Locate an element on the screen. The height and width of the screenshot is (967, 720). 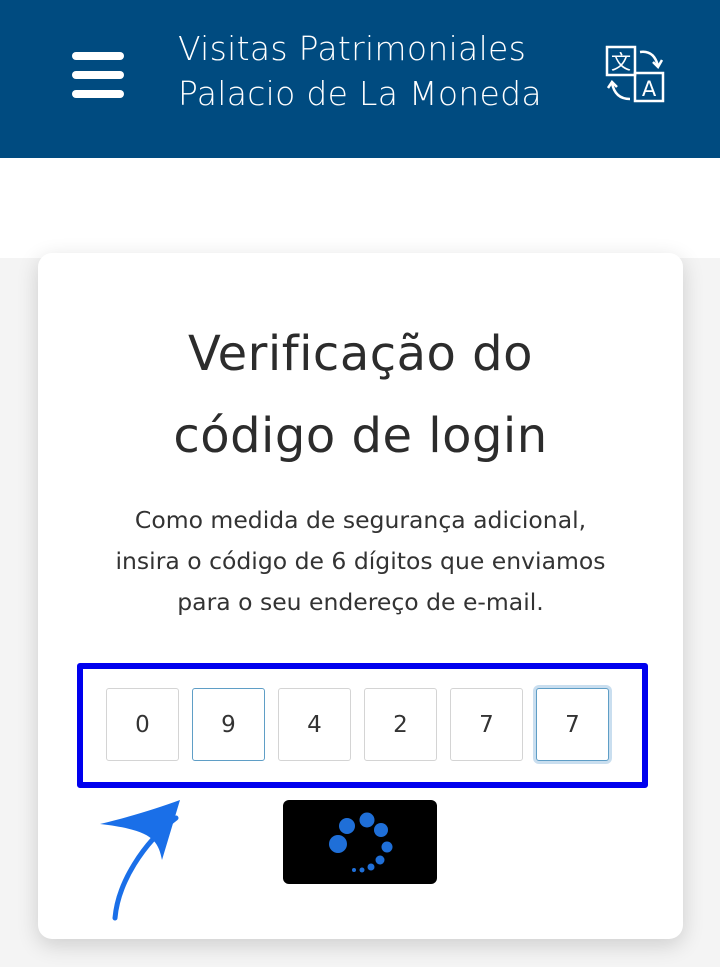
app-title-line1: Visitas Patrimoniales is located at coordinates (352, 48).